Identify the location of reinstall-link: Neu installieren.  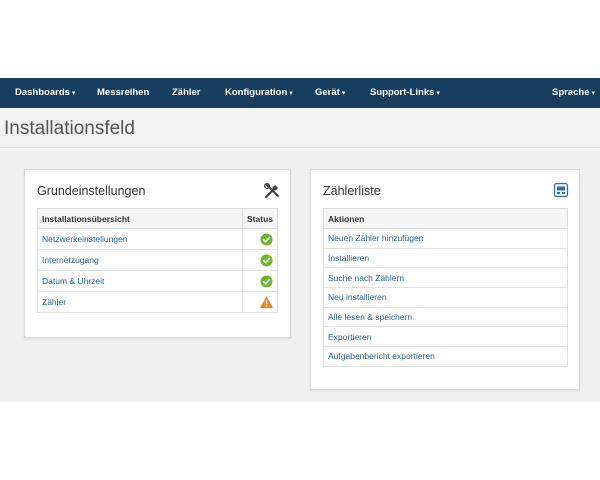
(445, 297).